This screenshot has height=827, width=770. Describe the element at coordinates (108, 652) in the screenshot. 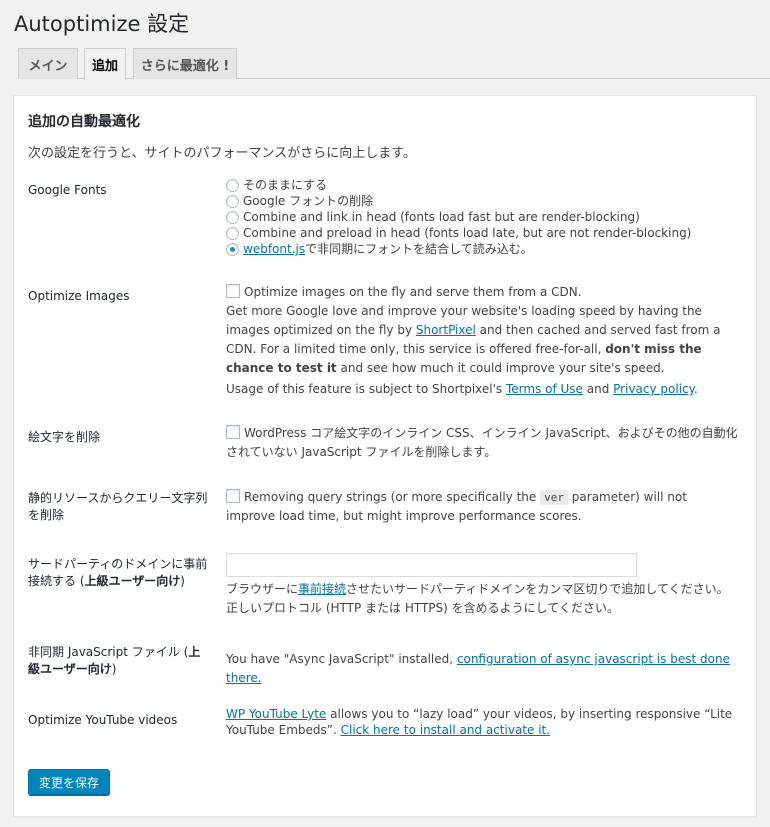

I see `label-text: 非同期 JavaScript ファイル (` at that location.